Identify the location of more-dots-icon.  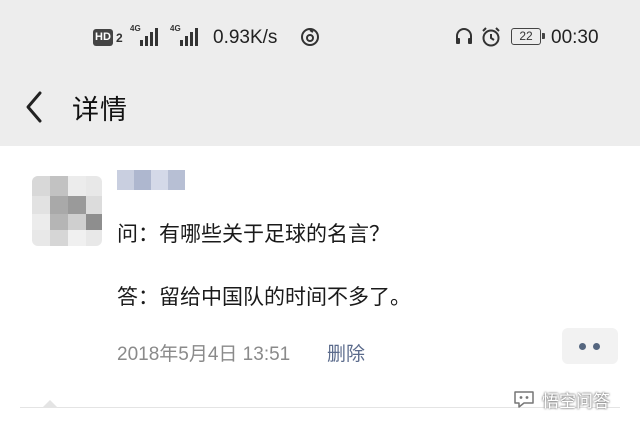
(582, 346).